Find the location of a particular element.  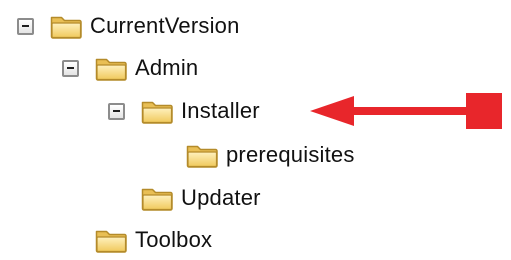

tree-node-label: Installer is located at coordinates (220, 110).